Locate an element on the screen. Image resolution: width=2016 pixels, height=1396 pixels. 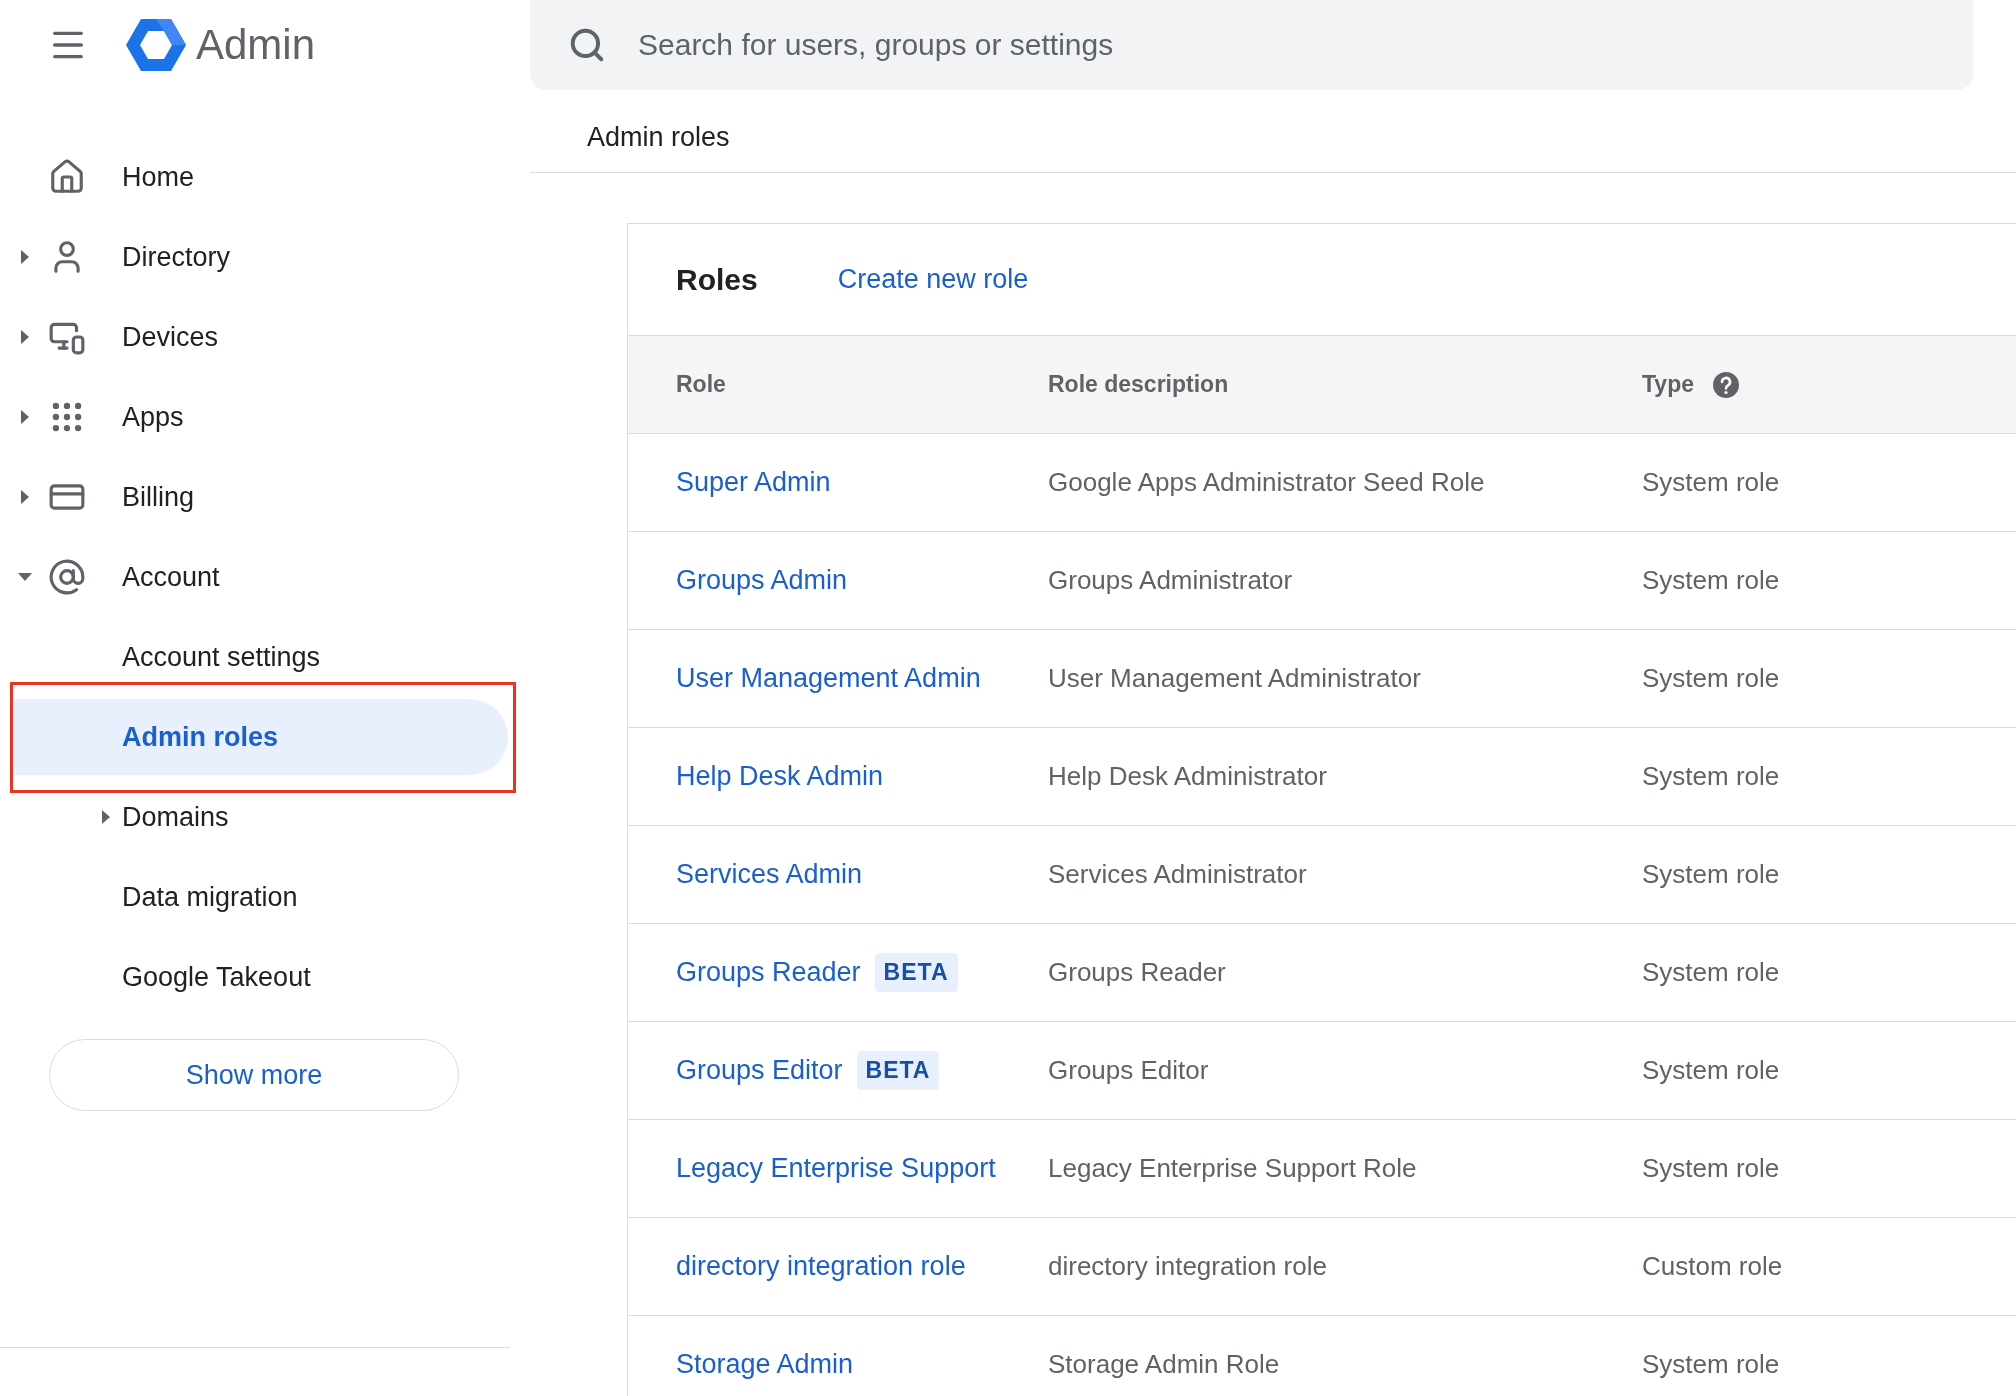
help-icon is located at coordinates (1726, 384).